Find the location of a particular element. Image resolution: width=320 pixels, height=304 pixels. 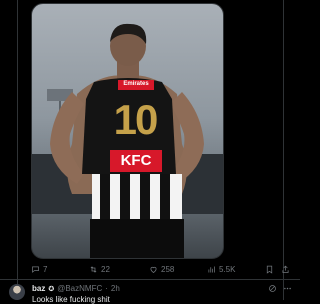

bookmark-button is located at coordinates (269, 269).